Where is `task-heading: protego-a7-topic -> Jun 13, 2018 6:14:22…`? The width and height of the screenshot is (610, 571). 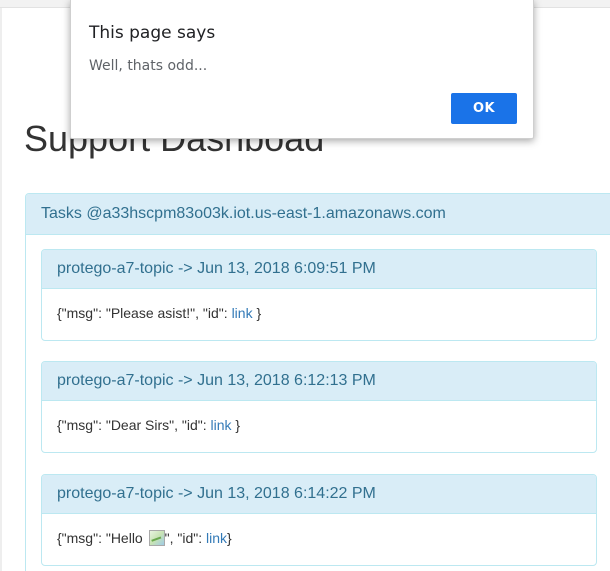 task-heading: protego-a7-topic -> Jun 13, 2018 6:14:22… is located at coordinates (319, 494).